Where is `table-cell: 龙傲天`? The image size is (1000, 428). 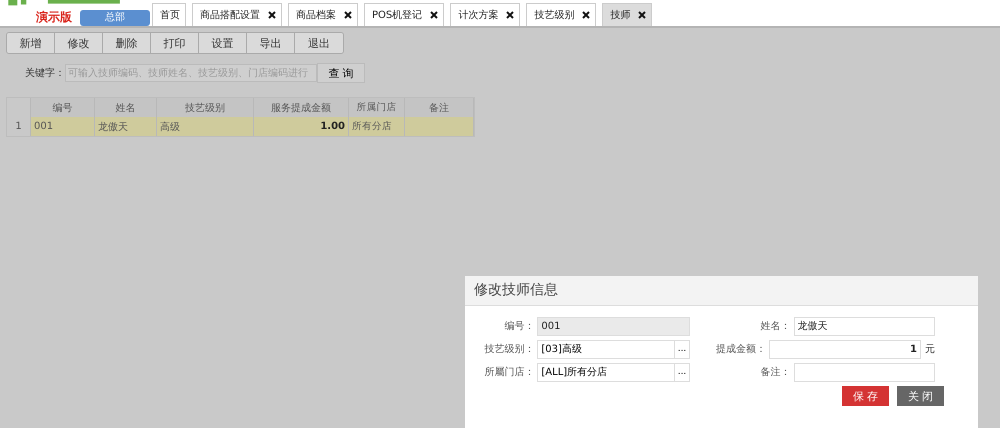
table-cell: 龙傲天 is located at coordinates (126, 126).